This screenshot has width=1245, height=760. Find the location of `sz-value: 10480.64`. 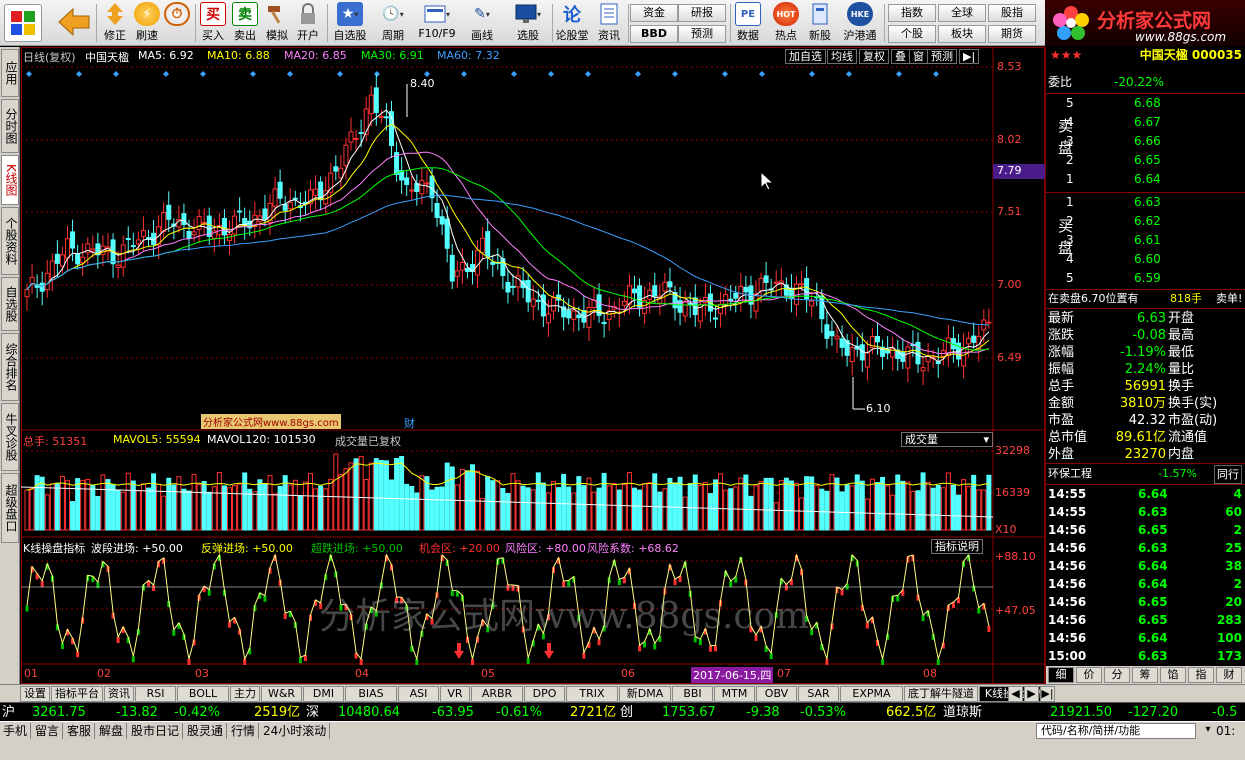

sz-value: 10480.64 is located at coordinates (369, 712).